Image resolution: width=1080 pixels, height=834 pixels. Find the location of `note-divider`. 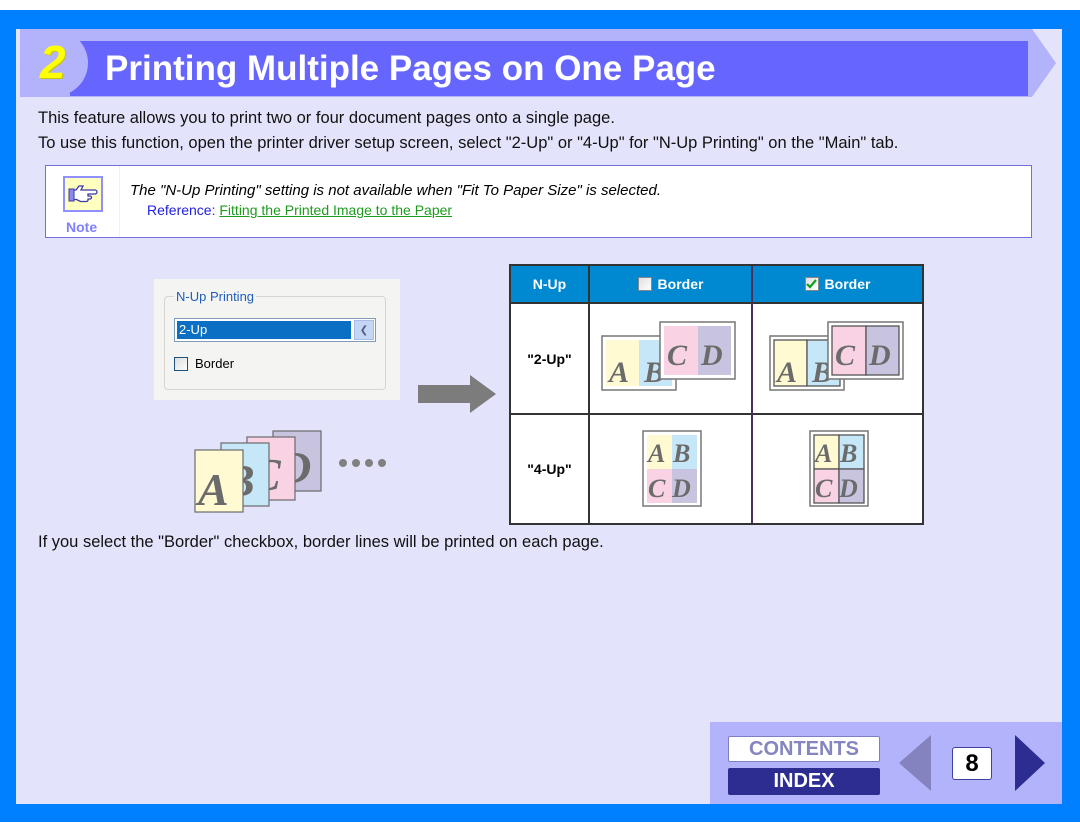

note-divider is located at coordinates (119, 201).